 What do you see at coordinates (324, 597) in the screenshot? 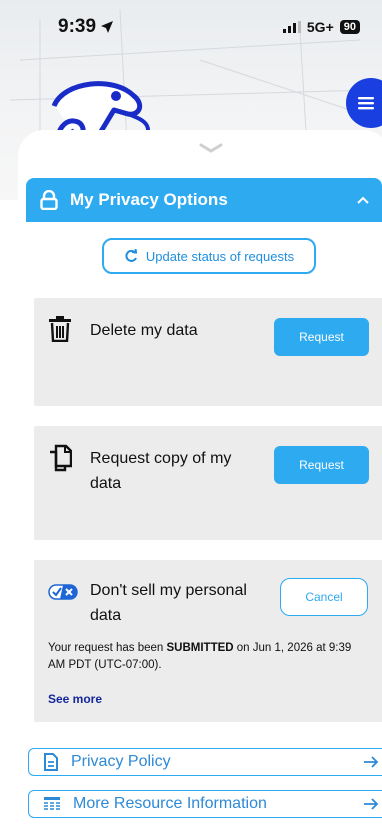
I see `do-not-sell-cancel-button: Cancel` at bounding box center [324, 597].